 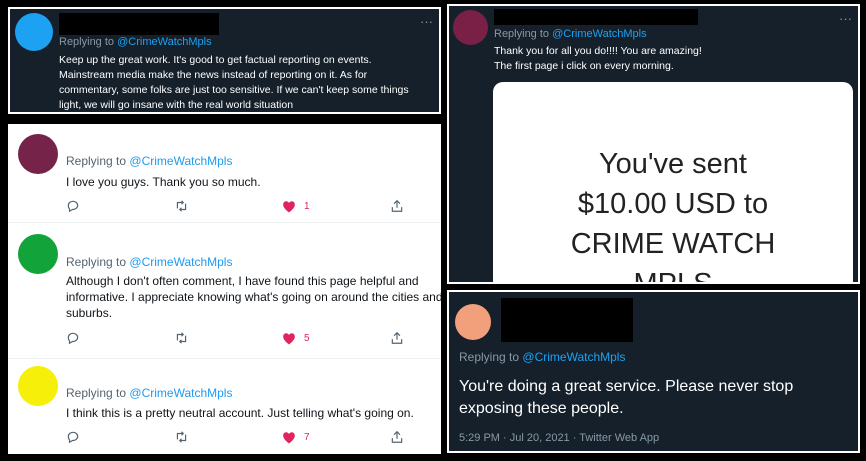 What do you see at coordinates (236, 338) in the screenshot?
I see `tweet-actions: 5` at bounding box center [236, 338].